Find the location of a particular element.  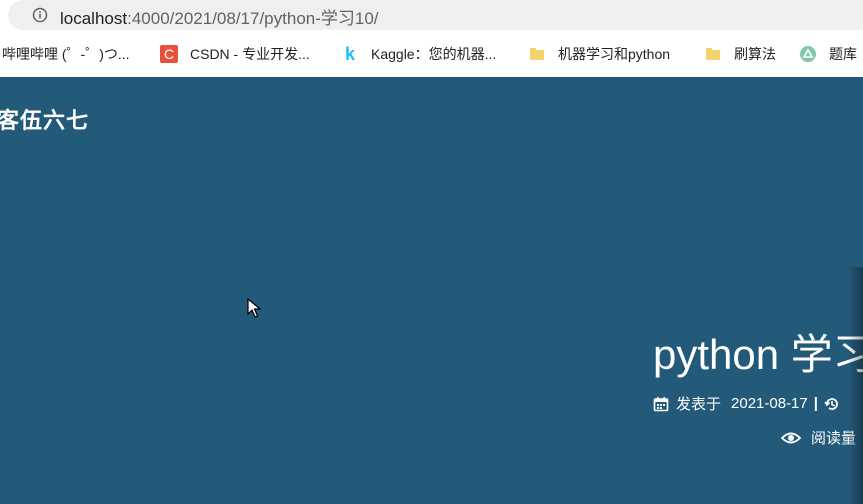

bookmark-label: 机器学习和python is located at coordinates (614, 54).